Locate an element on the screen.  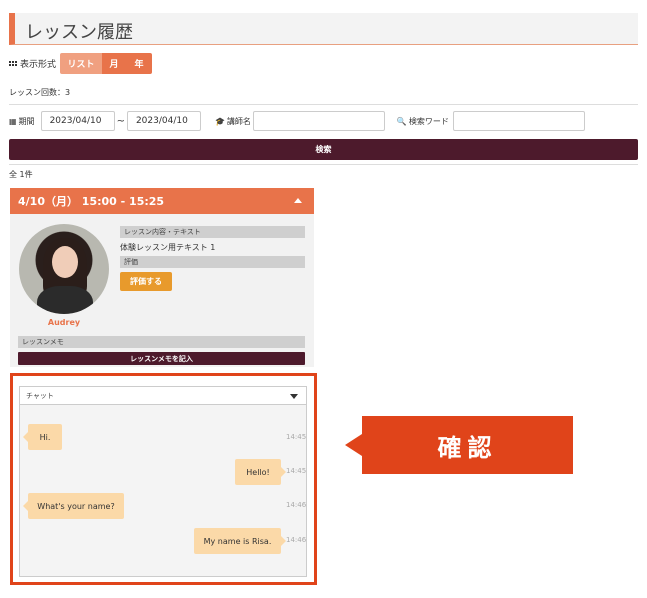
memo-label: レッスンメモ is located at coordinates (161, 342).